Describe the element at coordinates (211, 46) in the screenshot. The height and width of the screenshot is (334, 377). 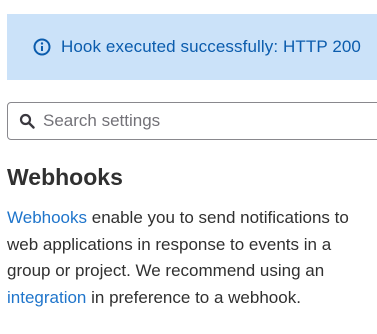
I see `alert-message: Hook executed successfully: HTTP 200` at that location.